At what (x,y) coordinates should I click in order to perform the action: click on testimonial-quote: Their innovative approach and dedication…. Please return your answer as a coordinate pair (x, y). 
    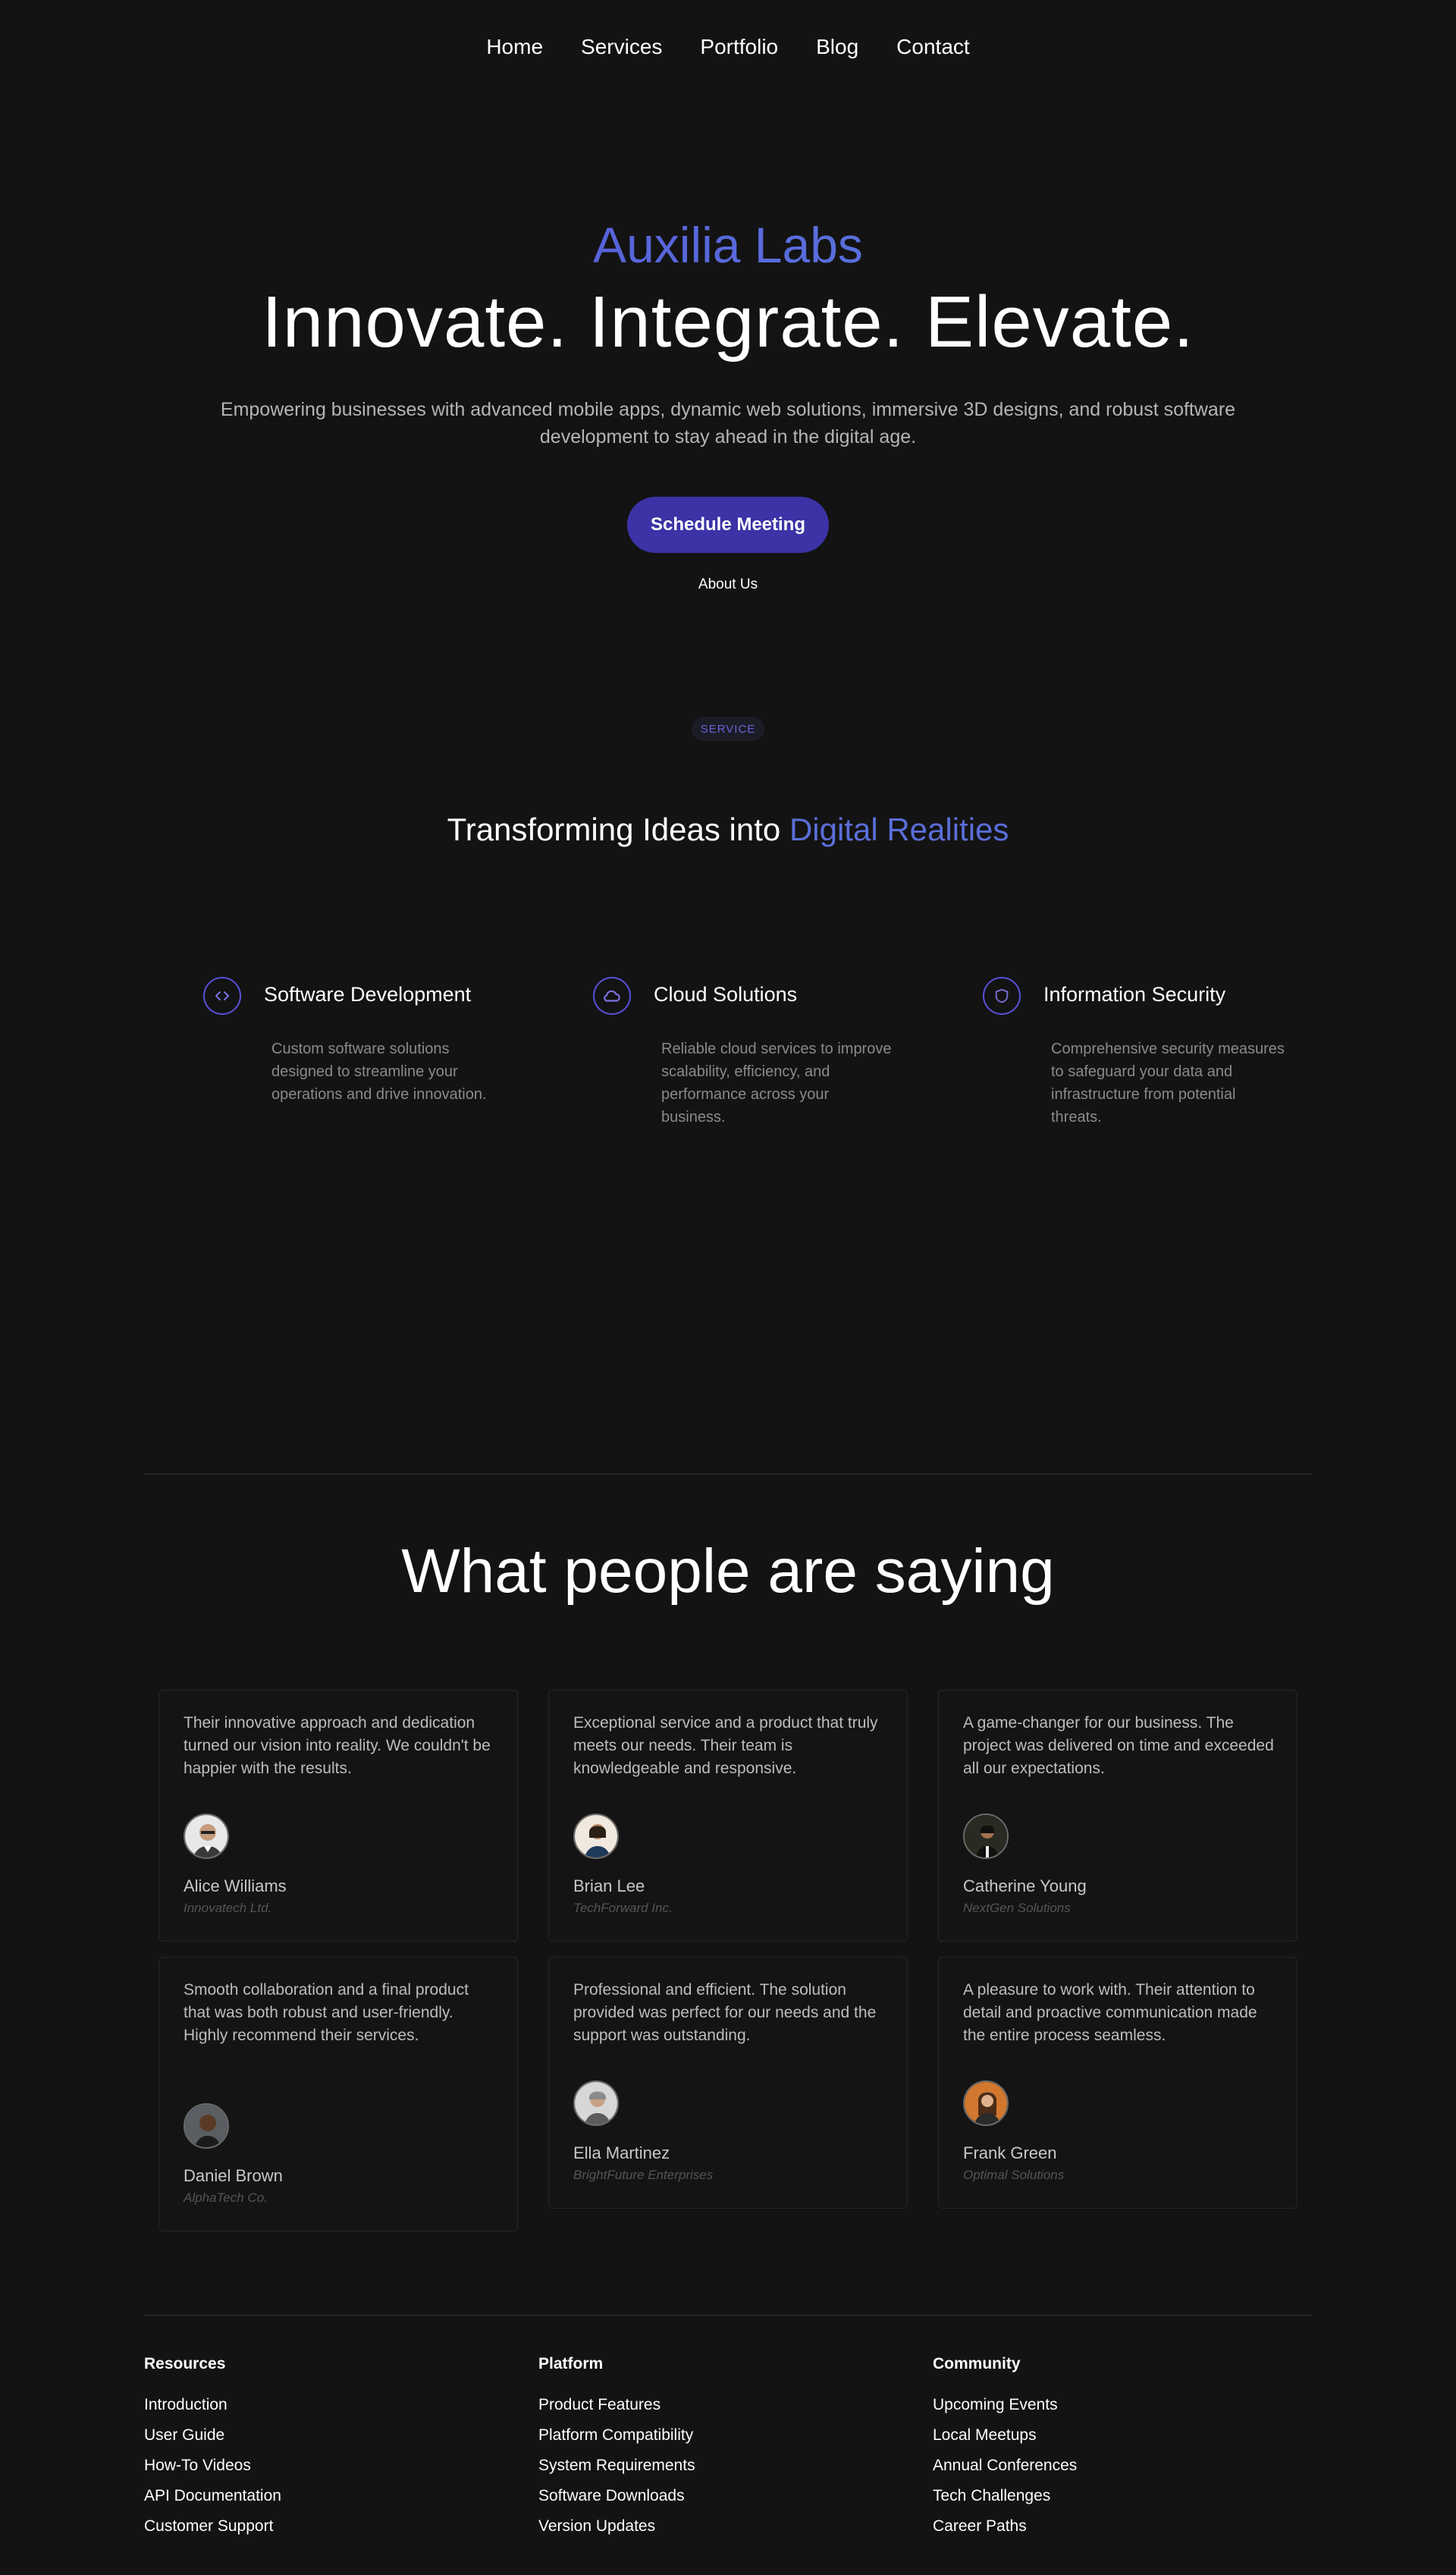
    Looking at the image, I should click on (337, 1745).